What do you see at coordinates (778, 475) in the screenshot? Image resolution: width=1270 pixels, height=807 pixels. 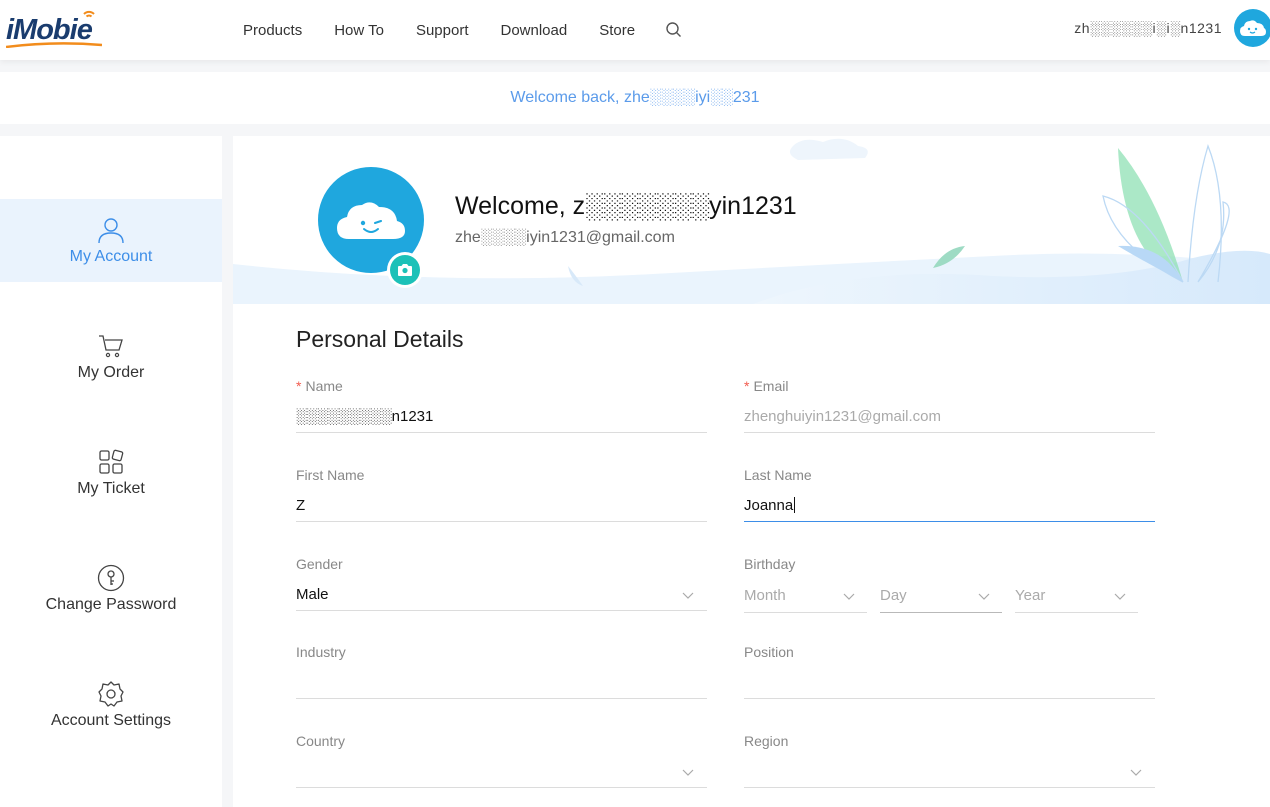 I see `last-name-label: Last Name` at bounding box center [778, 475].